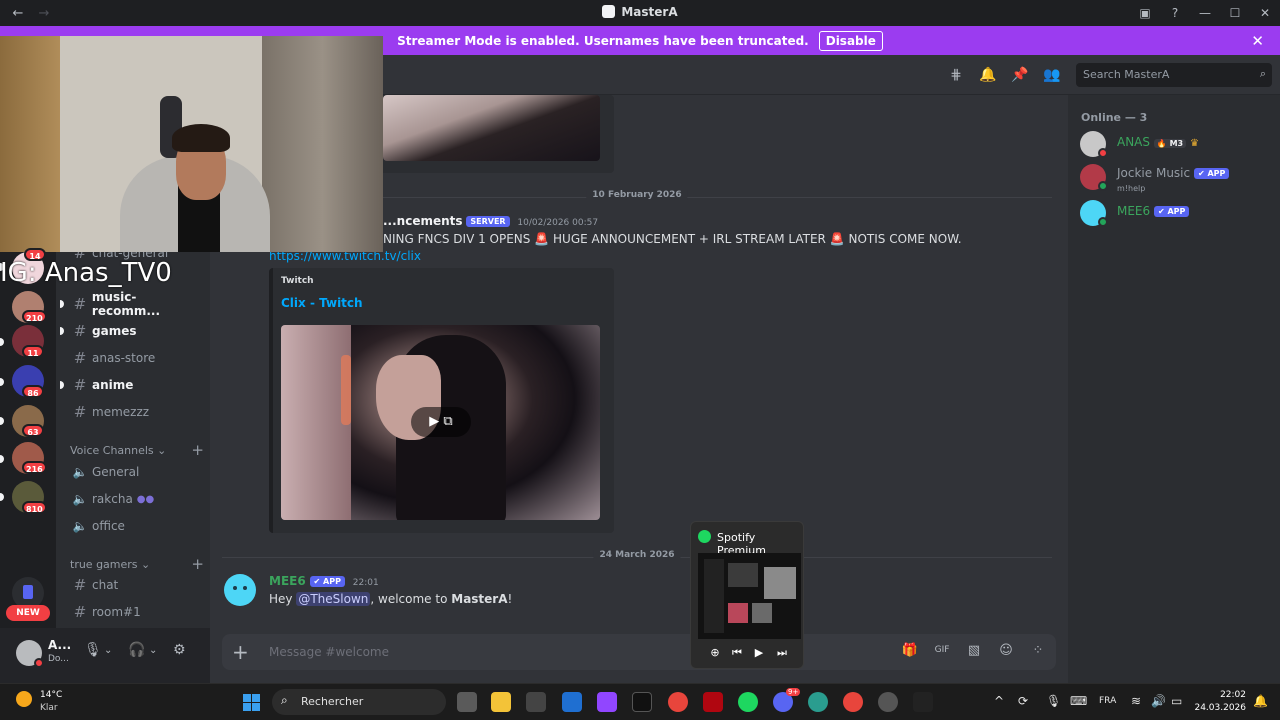 The height and width of the screenshot is (720, 1280). Describe the element at coordinates (137, 612) in the screenshot. I see `channel-room1: # room#1` at that location.